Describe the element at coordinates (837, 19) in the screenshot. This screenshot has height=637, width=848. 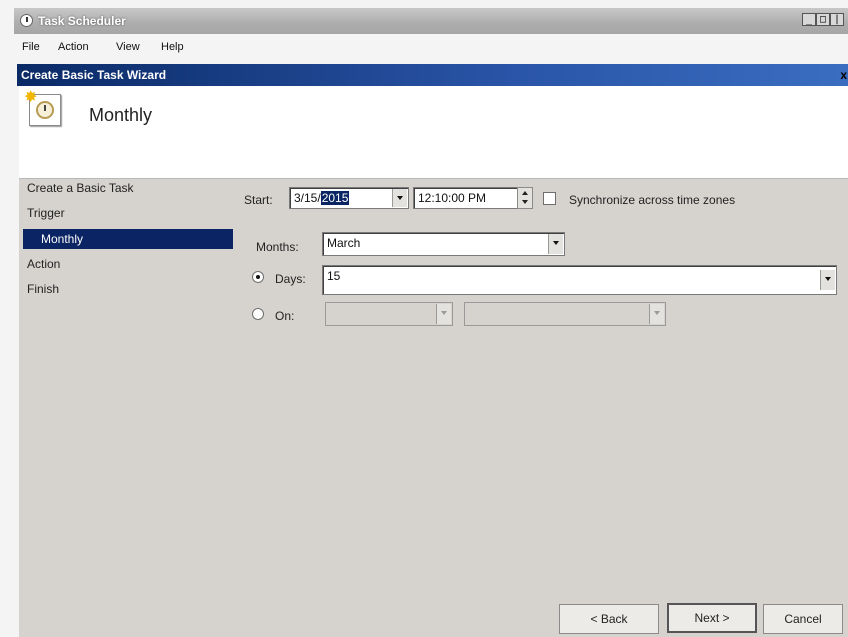
I see `close-button: |` at that location.